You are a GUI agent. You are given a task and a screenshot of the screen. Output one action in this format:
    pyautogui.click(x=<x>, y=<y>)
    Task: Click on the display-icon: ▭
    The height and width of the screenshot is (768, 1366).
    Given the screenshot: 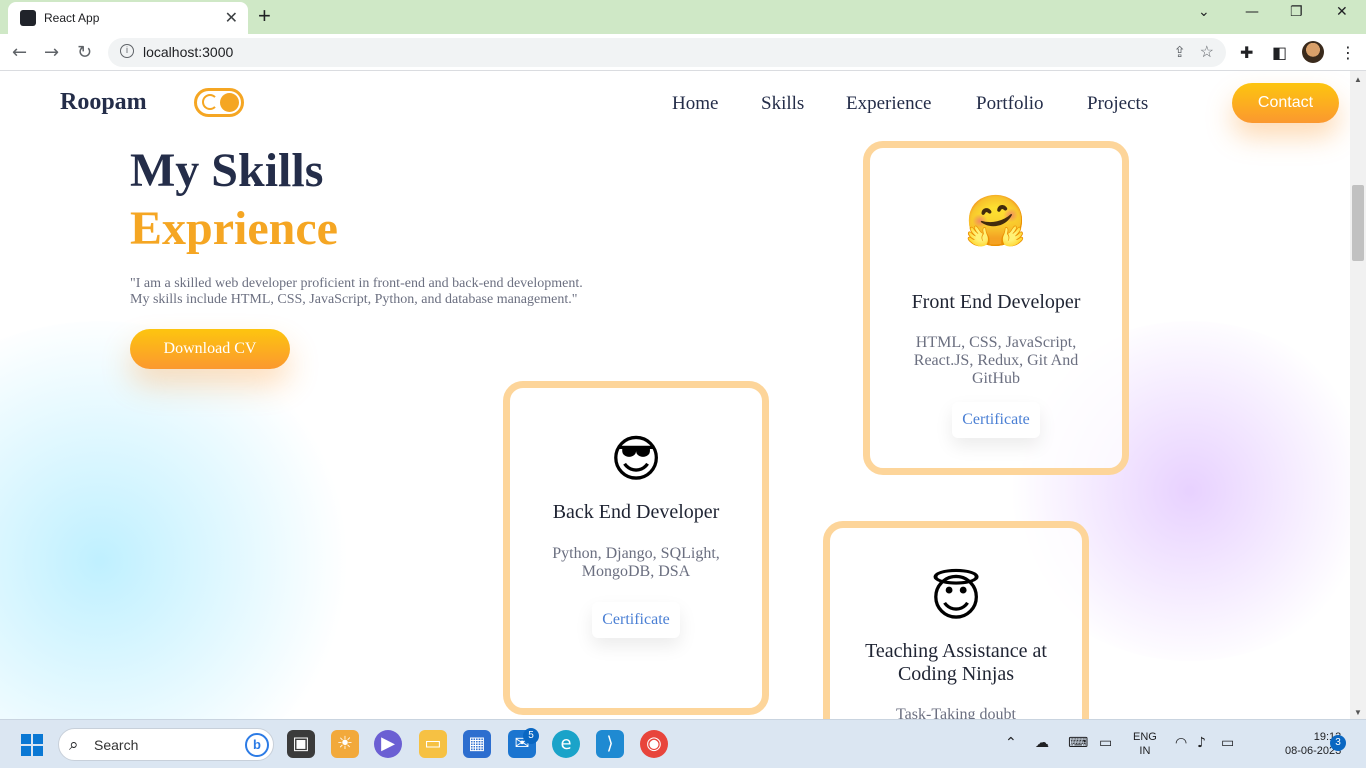 What is the action you would take?
    pyautogui.click(x=1105, y=743)
    